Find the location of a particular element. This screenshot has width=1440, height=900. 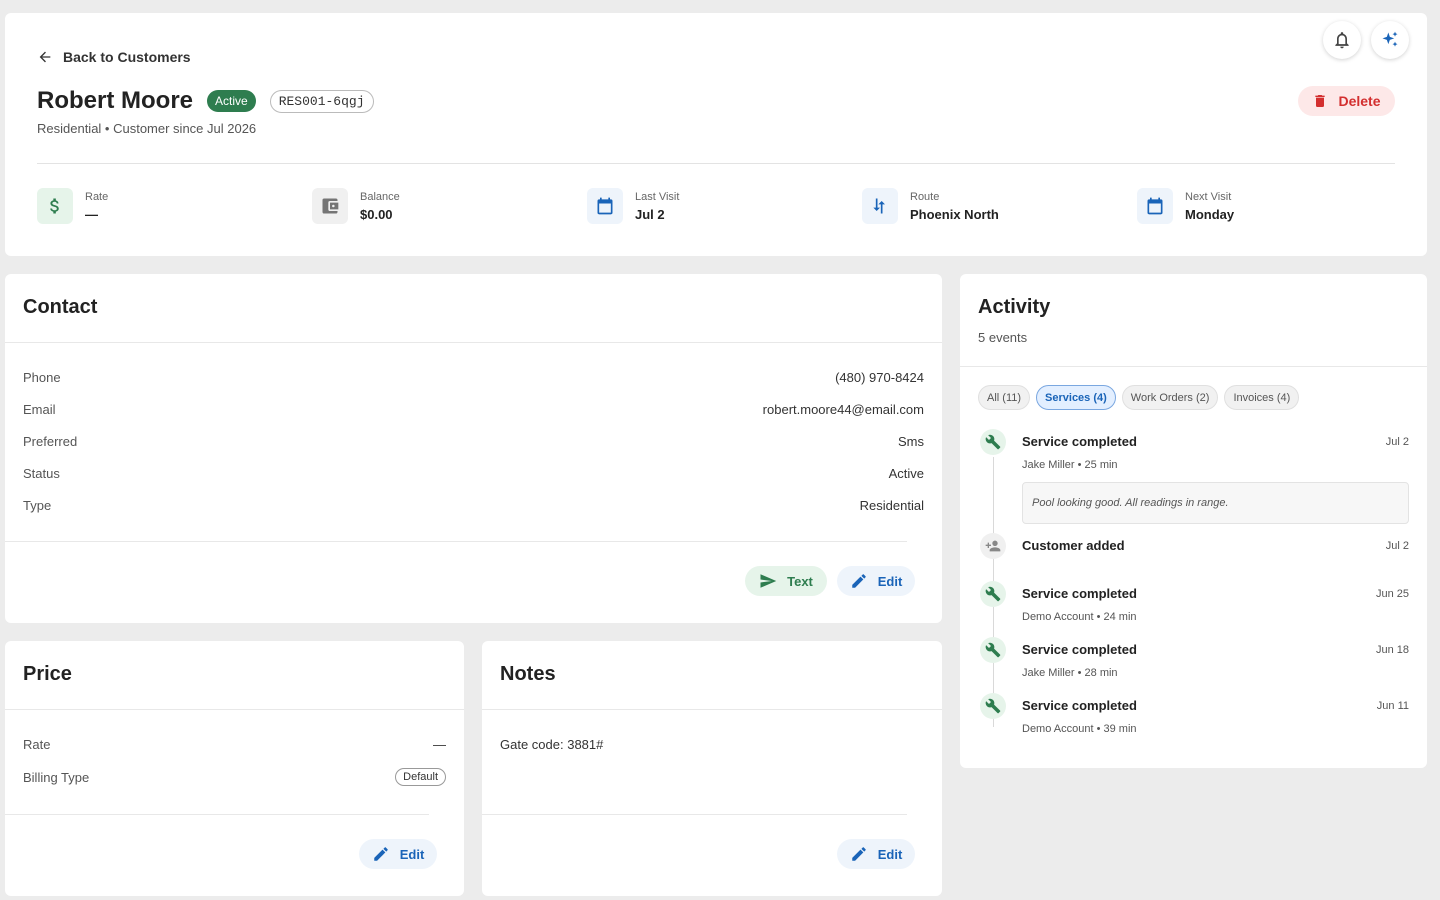

arrow-left-icon is located at coordinates (45, 57).